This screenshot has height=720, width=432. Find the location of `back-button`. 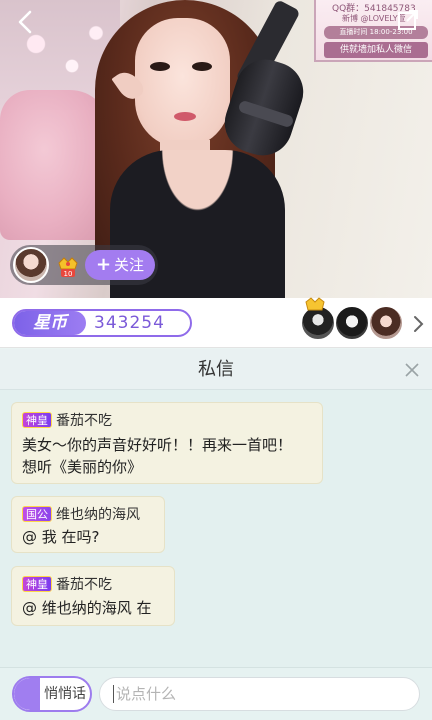

back-button is located at coordinates (26, 22).